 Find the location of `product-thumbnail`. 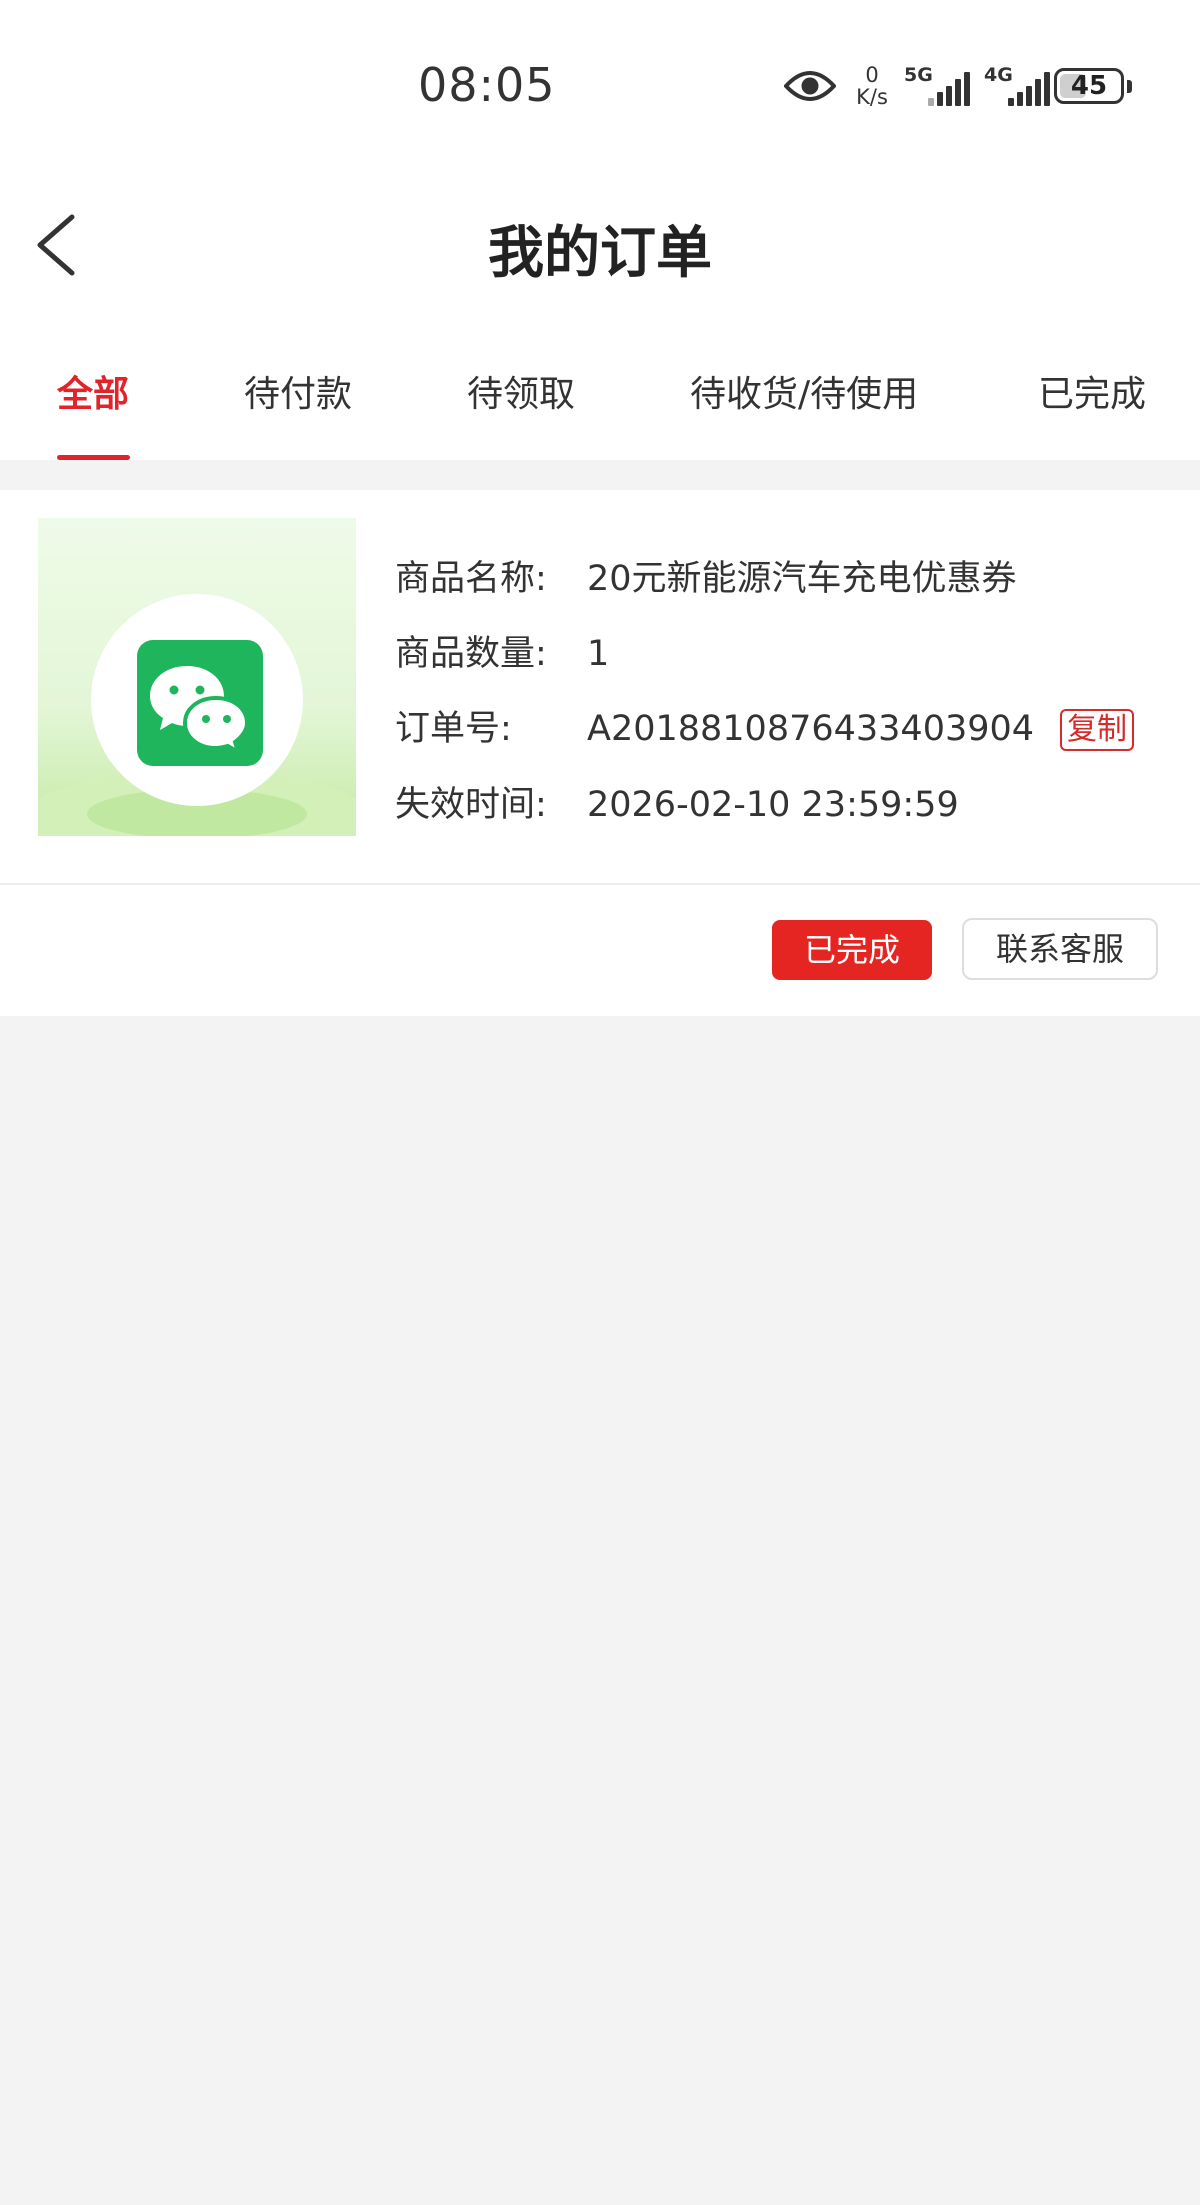

product-thumbnail is located at coordinates (197, 677).